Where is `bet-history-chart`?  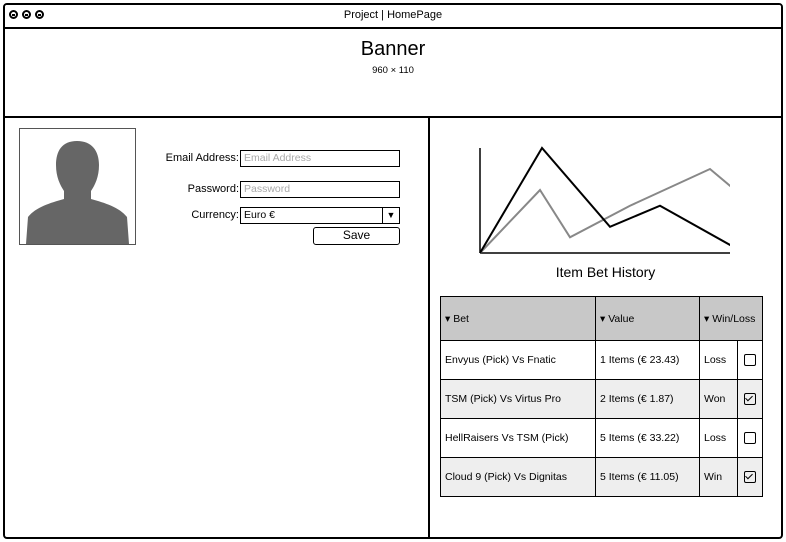
bet-history-chart is located at coordinates (604, 200).